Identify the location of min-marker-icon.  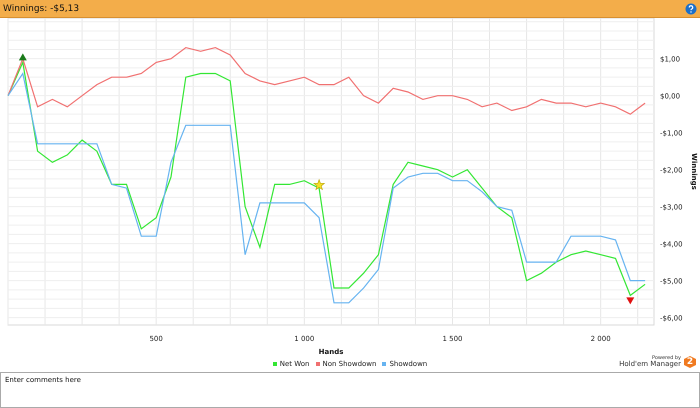
(630, 300).